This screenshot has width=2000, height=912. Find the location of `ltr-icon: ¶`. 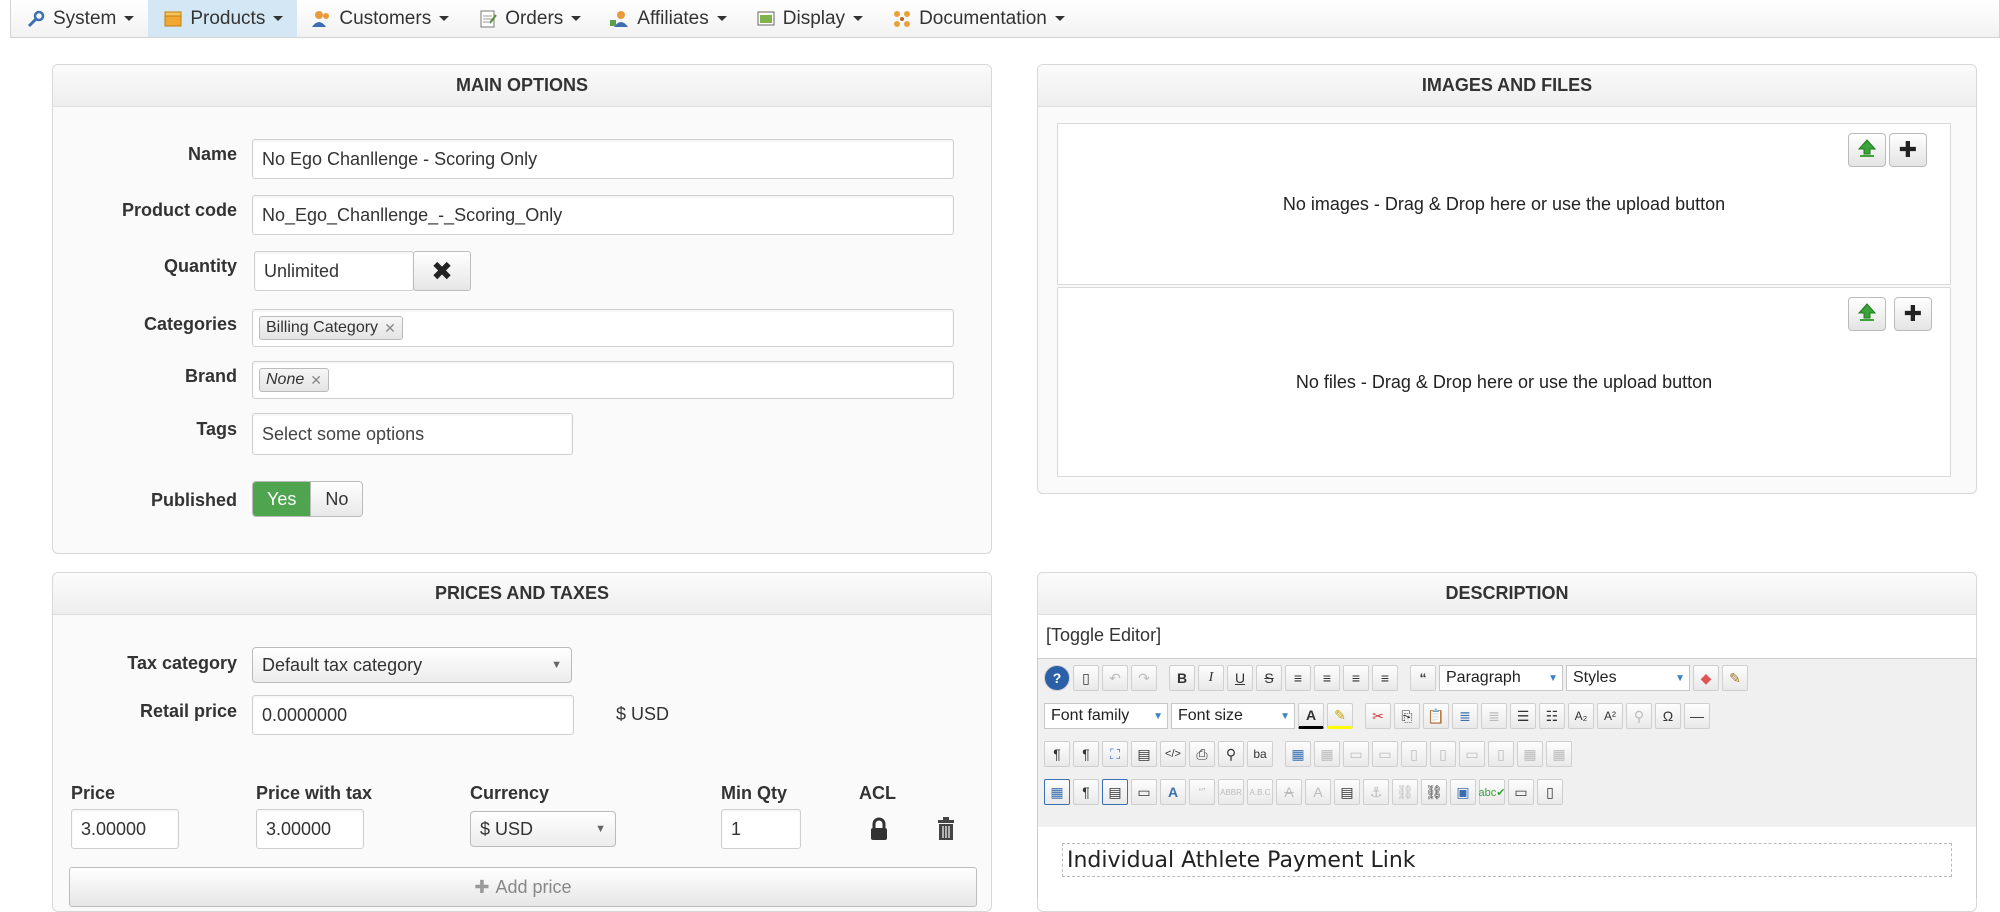

ltr-icon: ¶ is located at coordinates (1057, 754).